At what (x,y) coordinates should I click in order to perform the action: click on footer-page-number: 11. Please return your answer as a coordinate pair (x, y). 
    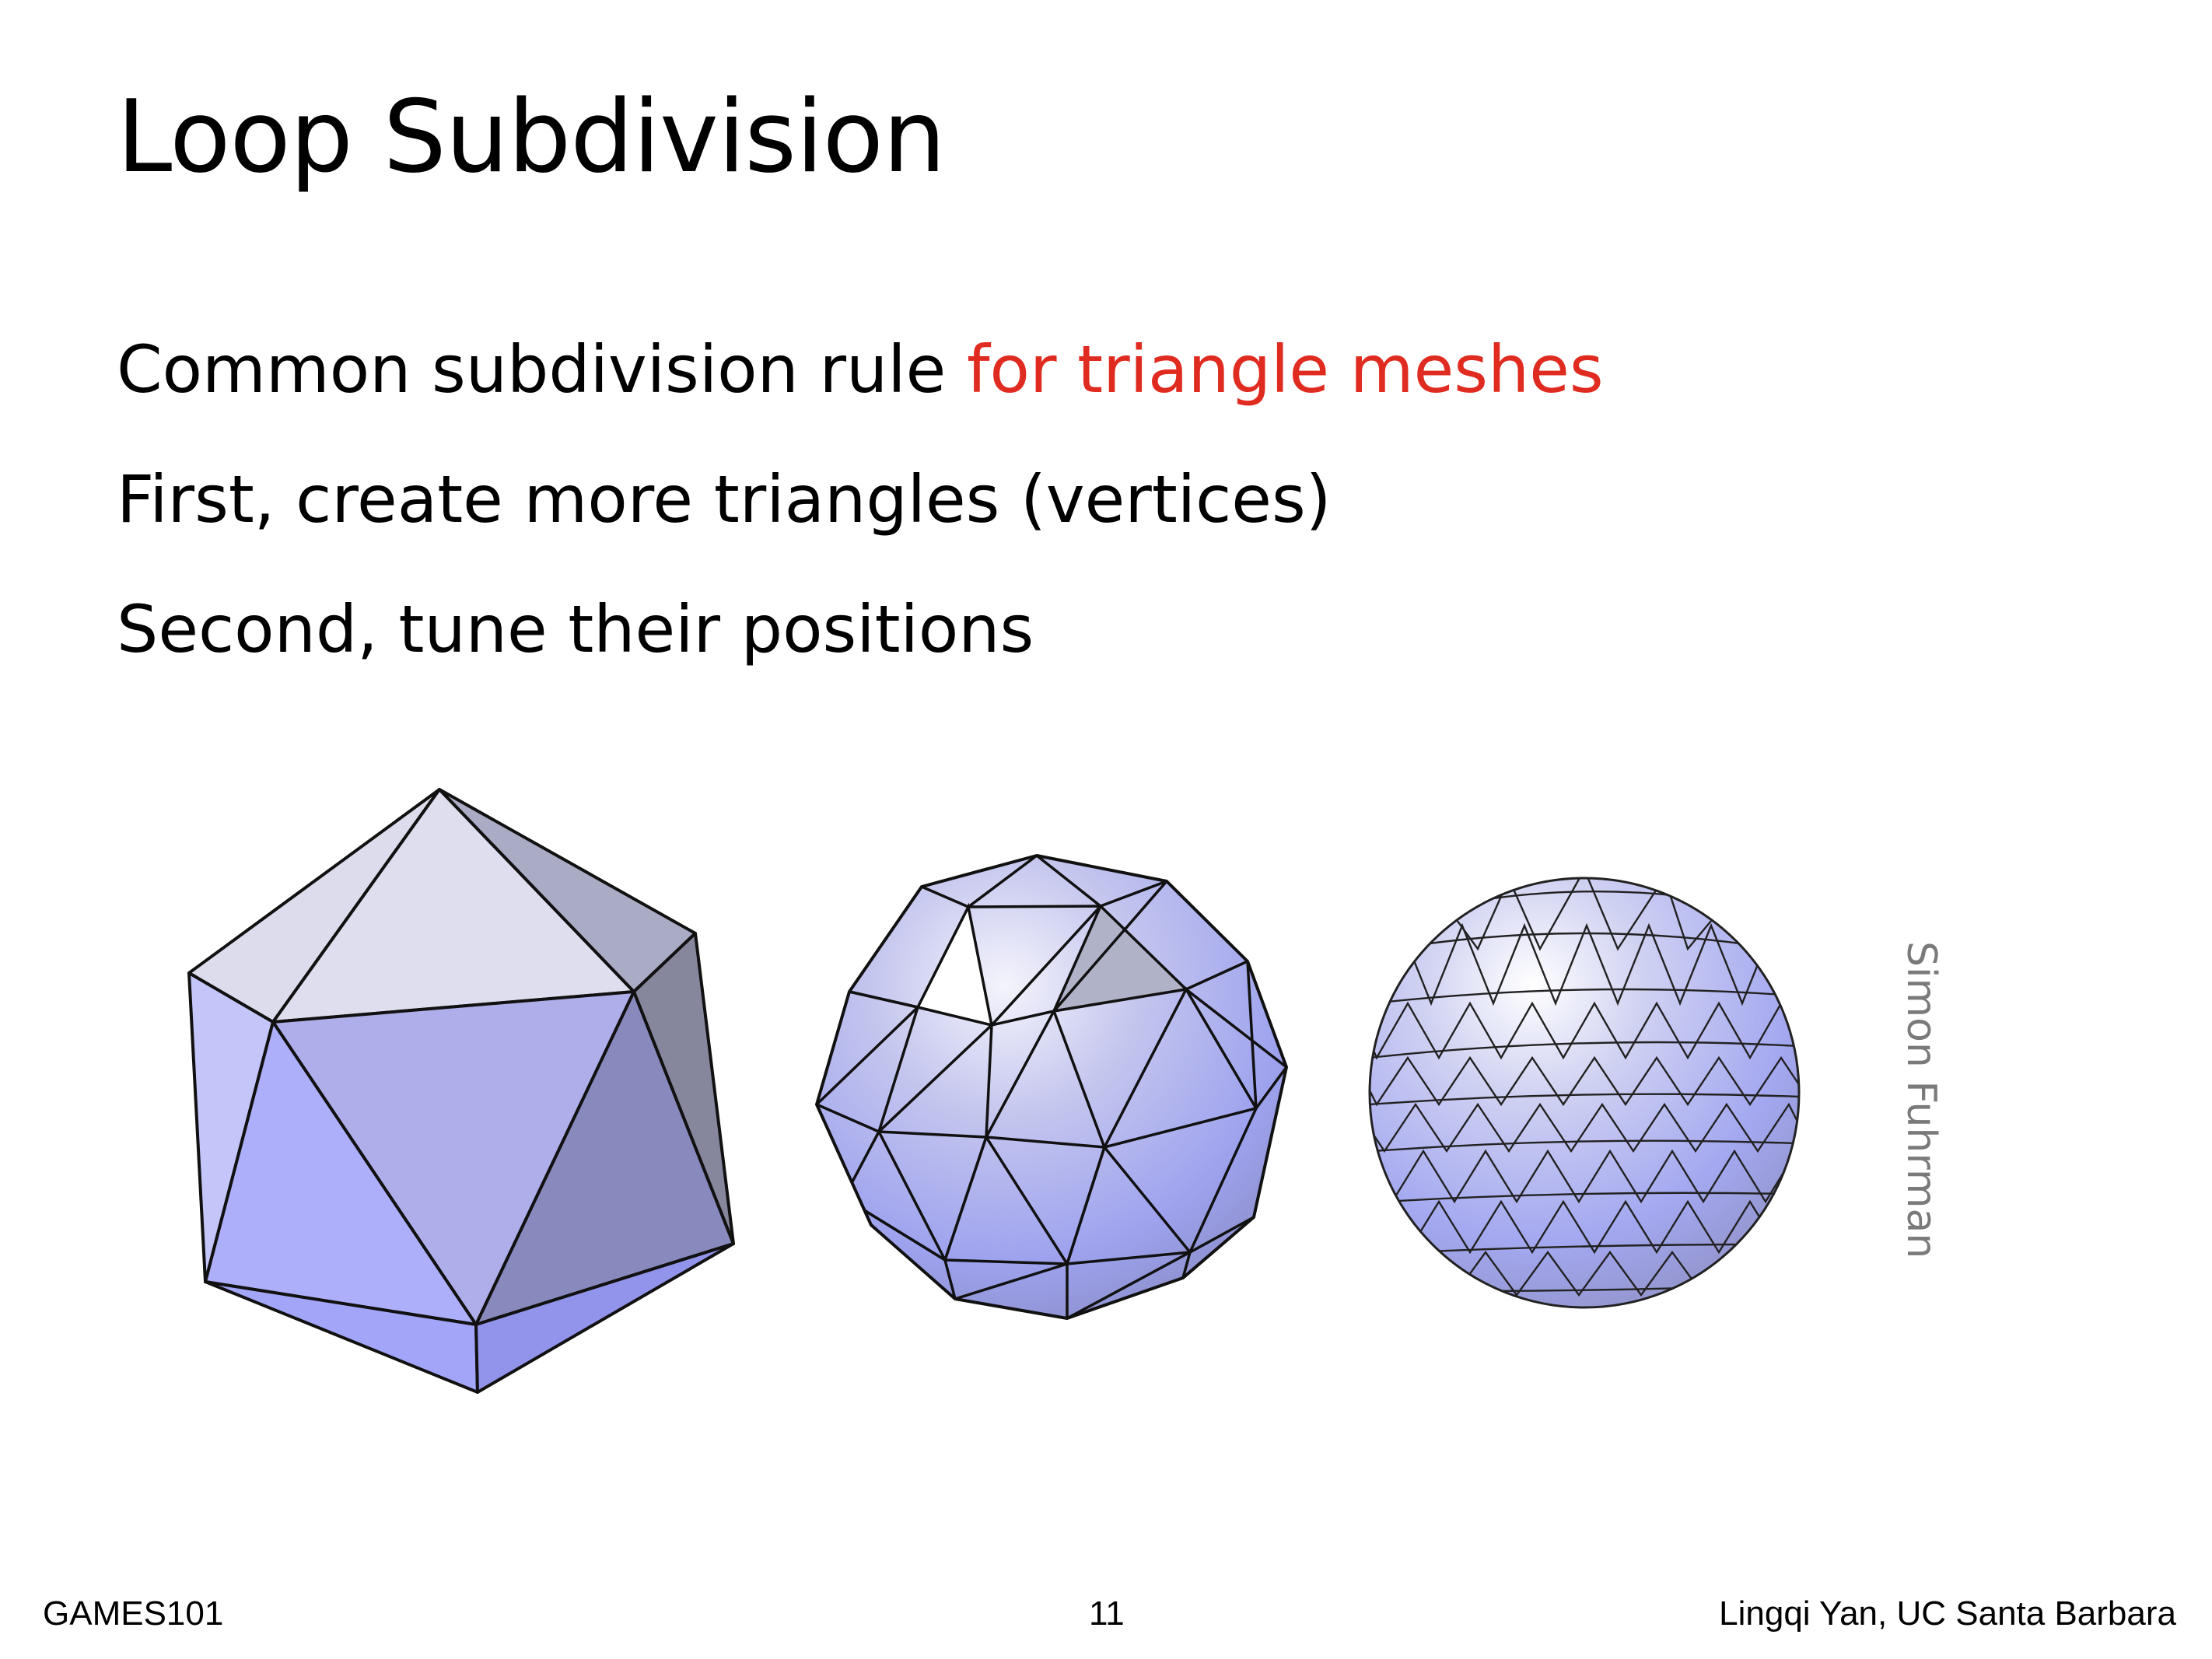
    Looking at the image, I should click on (1107, 1613).